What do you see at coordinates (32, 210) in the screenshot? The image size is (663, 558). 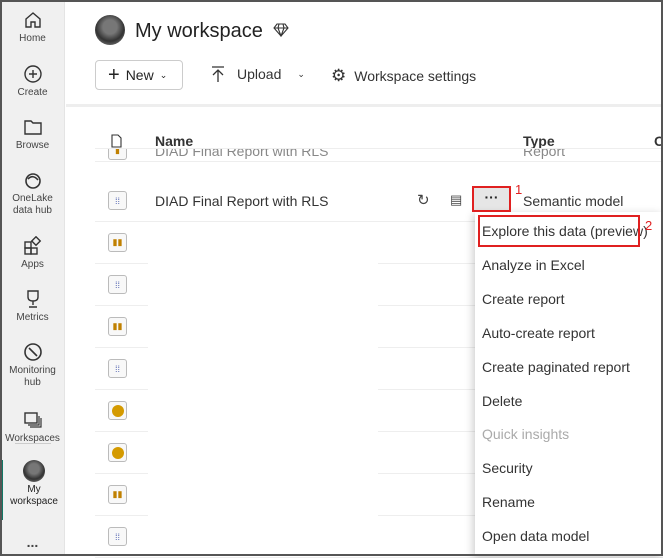 I see `sidebar-label: data hub` at bounding box center [32, 210].